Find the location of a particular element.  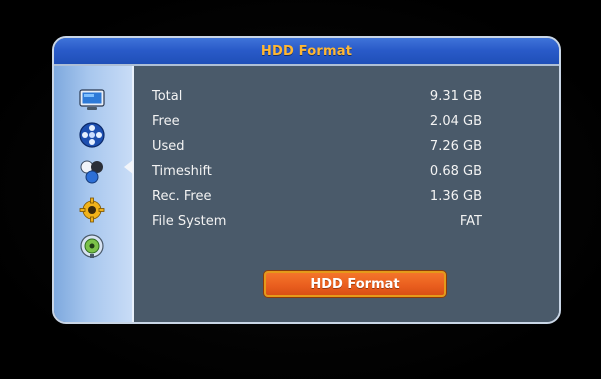

selection-arrow-icon is located at coordinates (128, 167).